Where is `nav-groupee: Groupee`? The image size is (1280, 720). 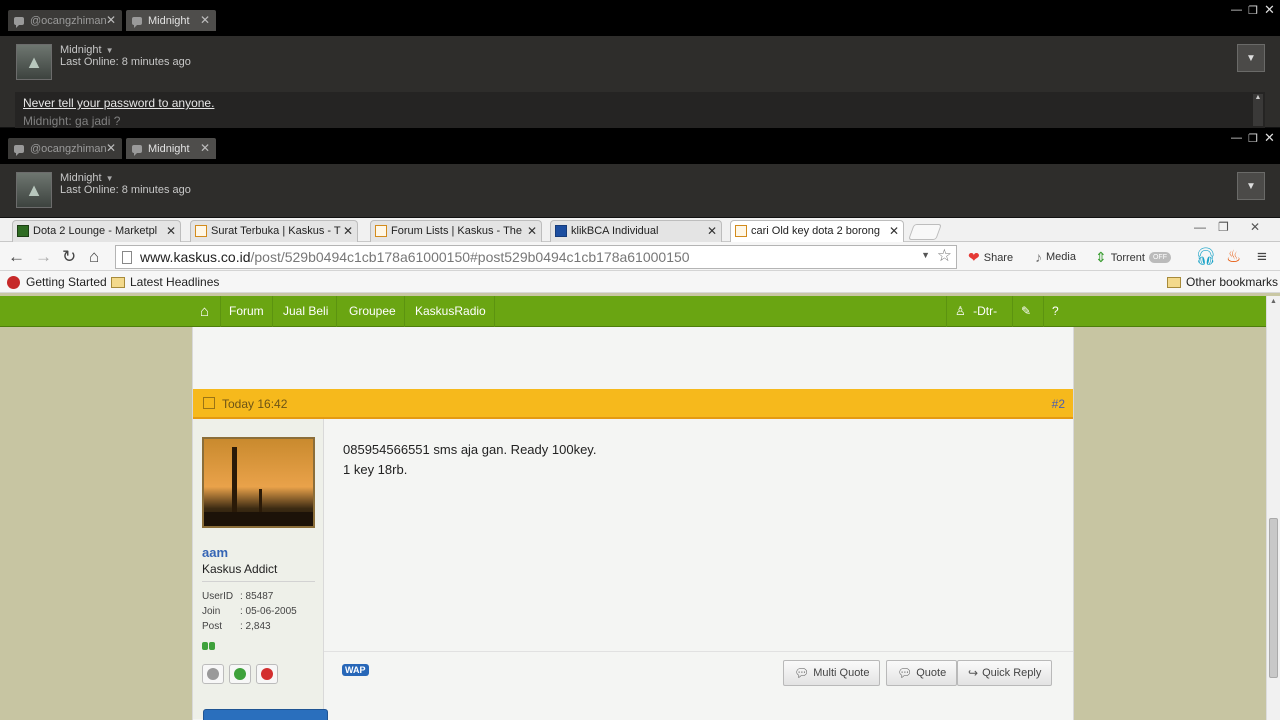 nav-groupee: Groupee is located at coordinates (373, 311).